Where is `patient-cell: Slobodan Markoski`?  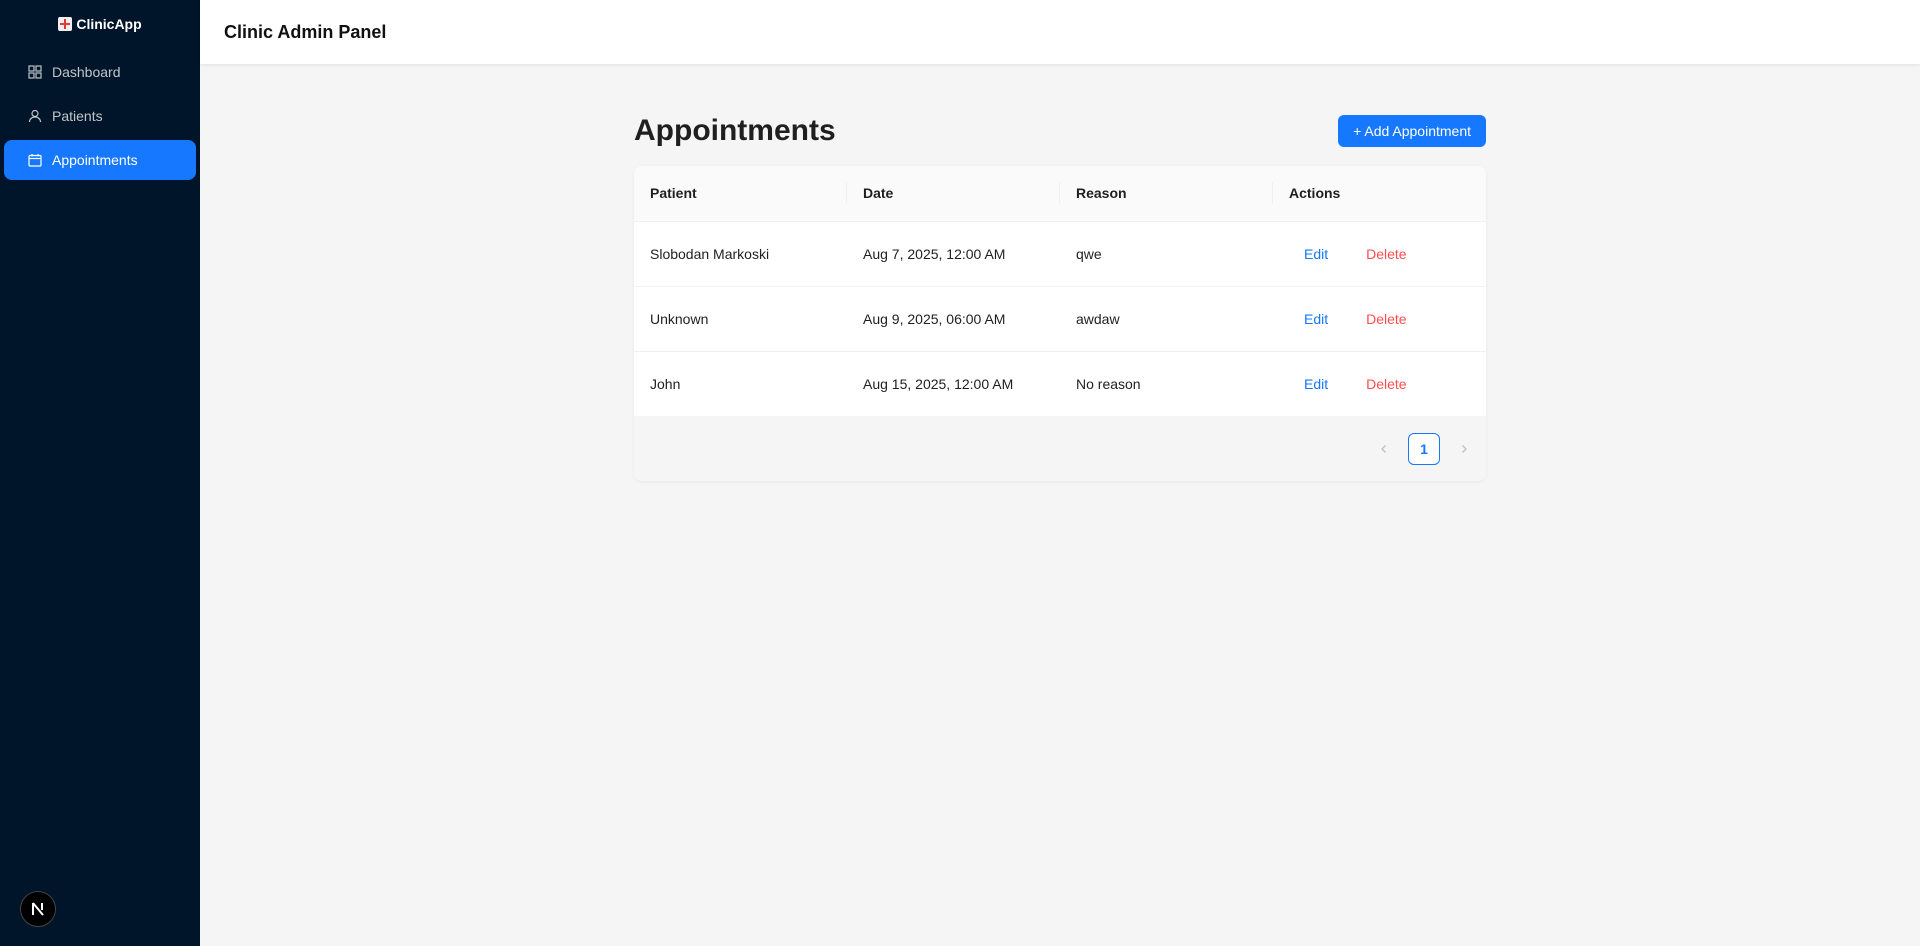
patient-cell: Slobodan Markoski is located at coordinates (740, 254).